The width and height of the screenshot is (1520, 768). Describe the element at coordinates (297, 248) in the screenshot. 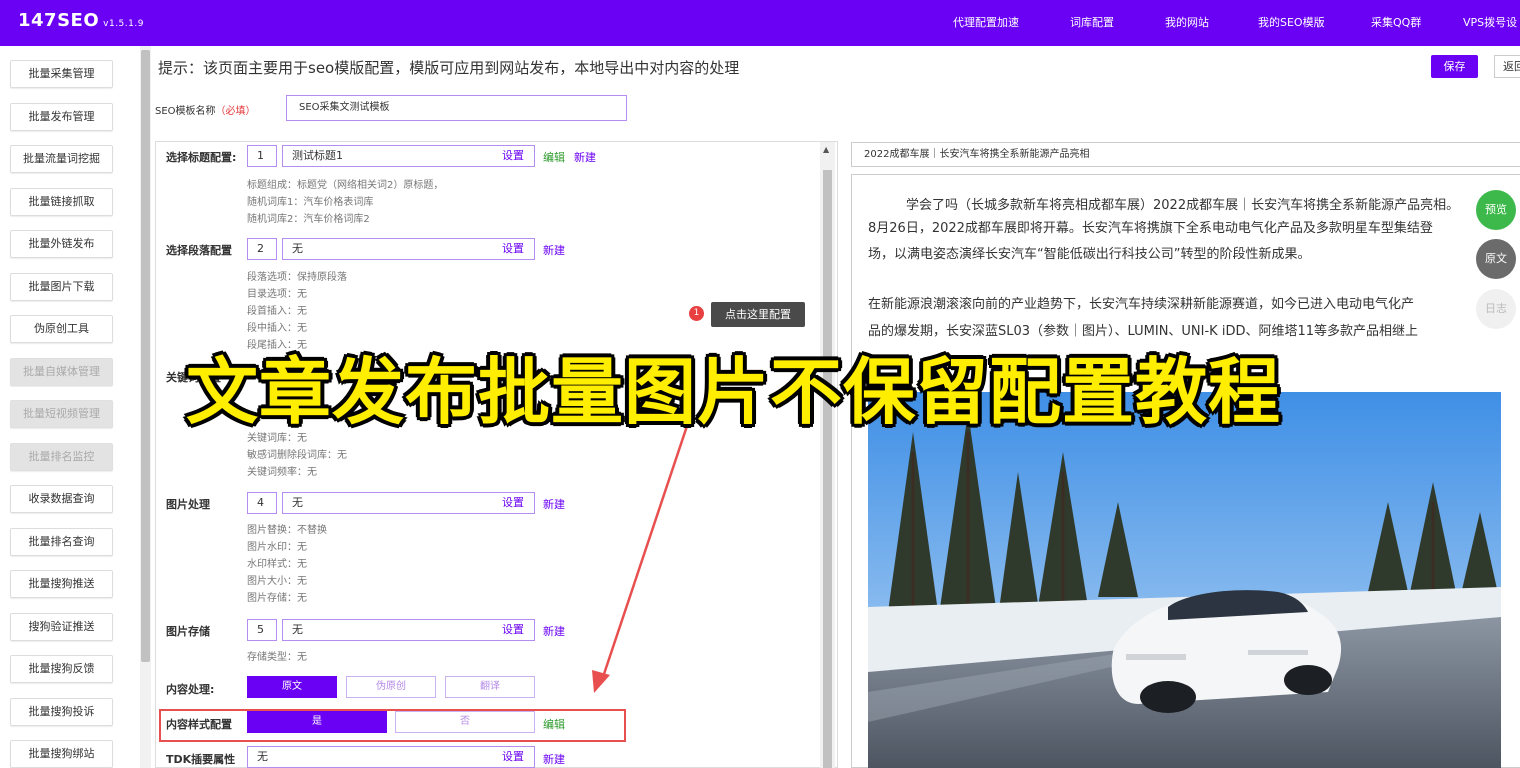

I see `paragraph-config-value: 无` at that location.